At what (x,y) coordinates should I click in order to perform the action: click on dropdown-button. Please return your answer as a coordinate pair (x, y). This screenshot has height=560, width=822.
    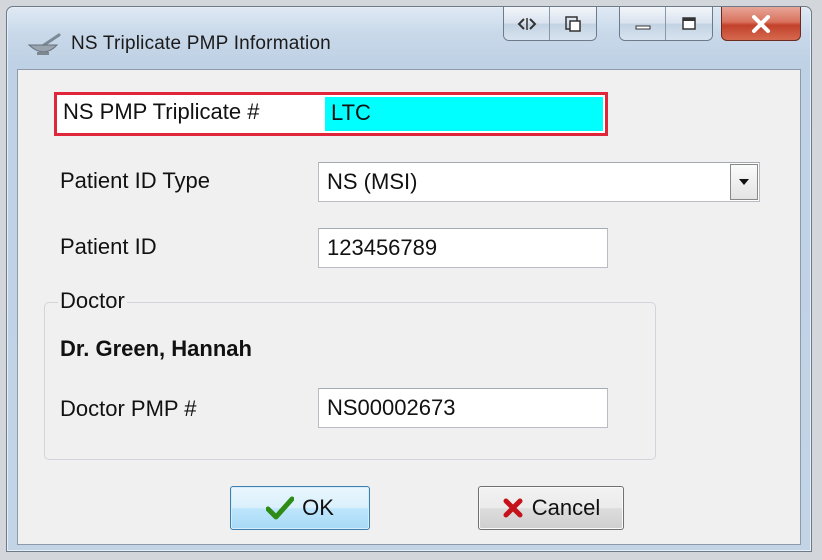
    Looking at the image, I should click on (744, 182).